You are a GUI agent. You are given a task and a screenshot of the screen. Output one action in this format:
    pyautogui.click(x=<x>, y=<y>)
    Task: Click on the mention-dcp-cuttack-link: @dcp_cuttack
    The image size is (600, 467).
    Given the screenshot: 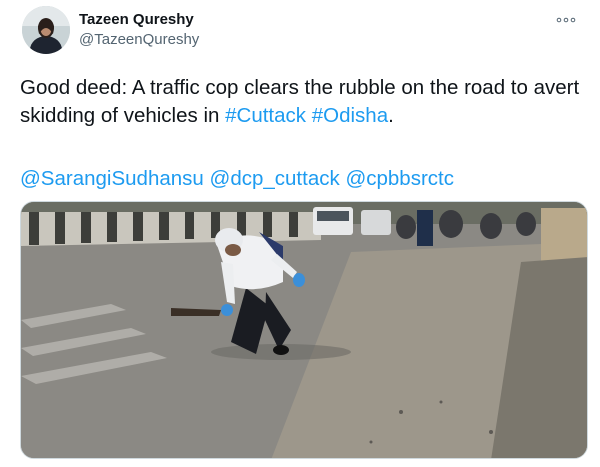 What is the action you would take?
    pyautogui.click(x=275, y=178)
    